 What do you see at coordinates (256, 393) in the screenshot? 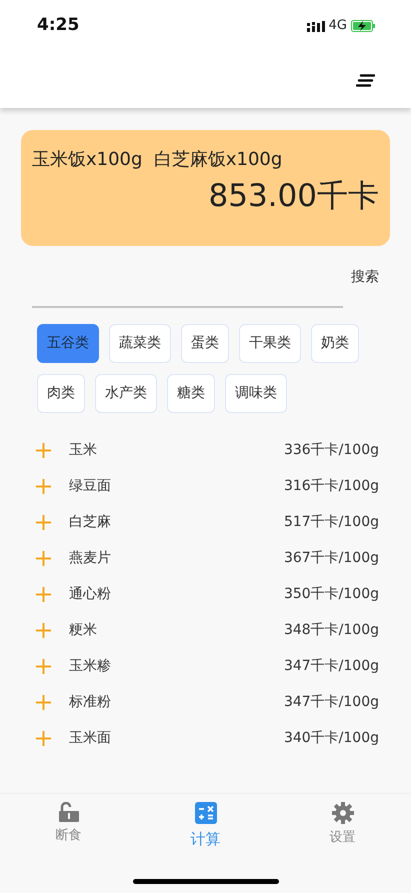
I see `category-chip: 调味类` at bounding box center [256, 393].